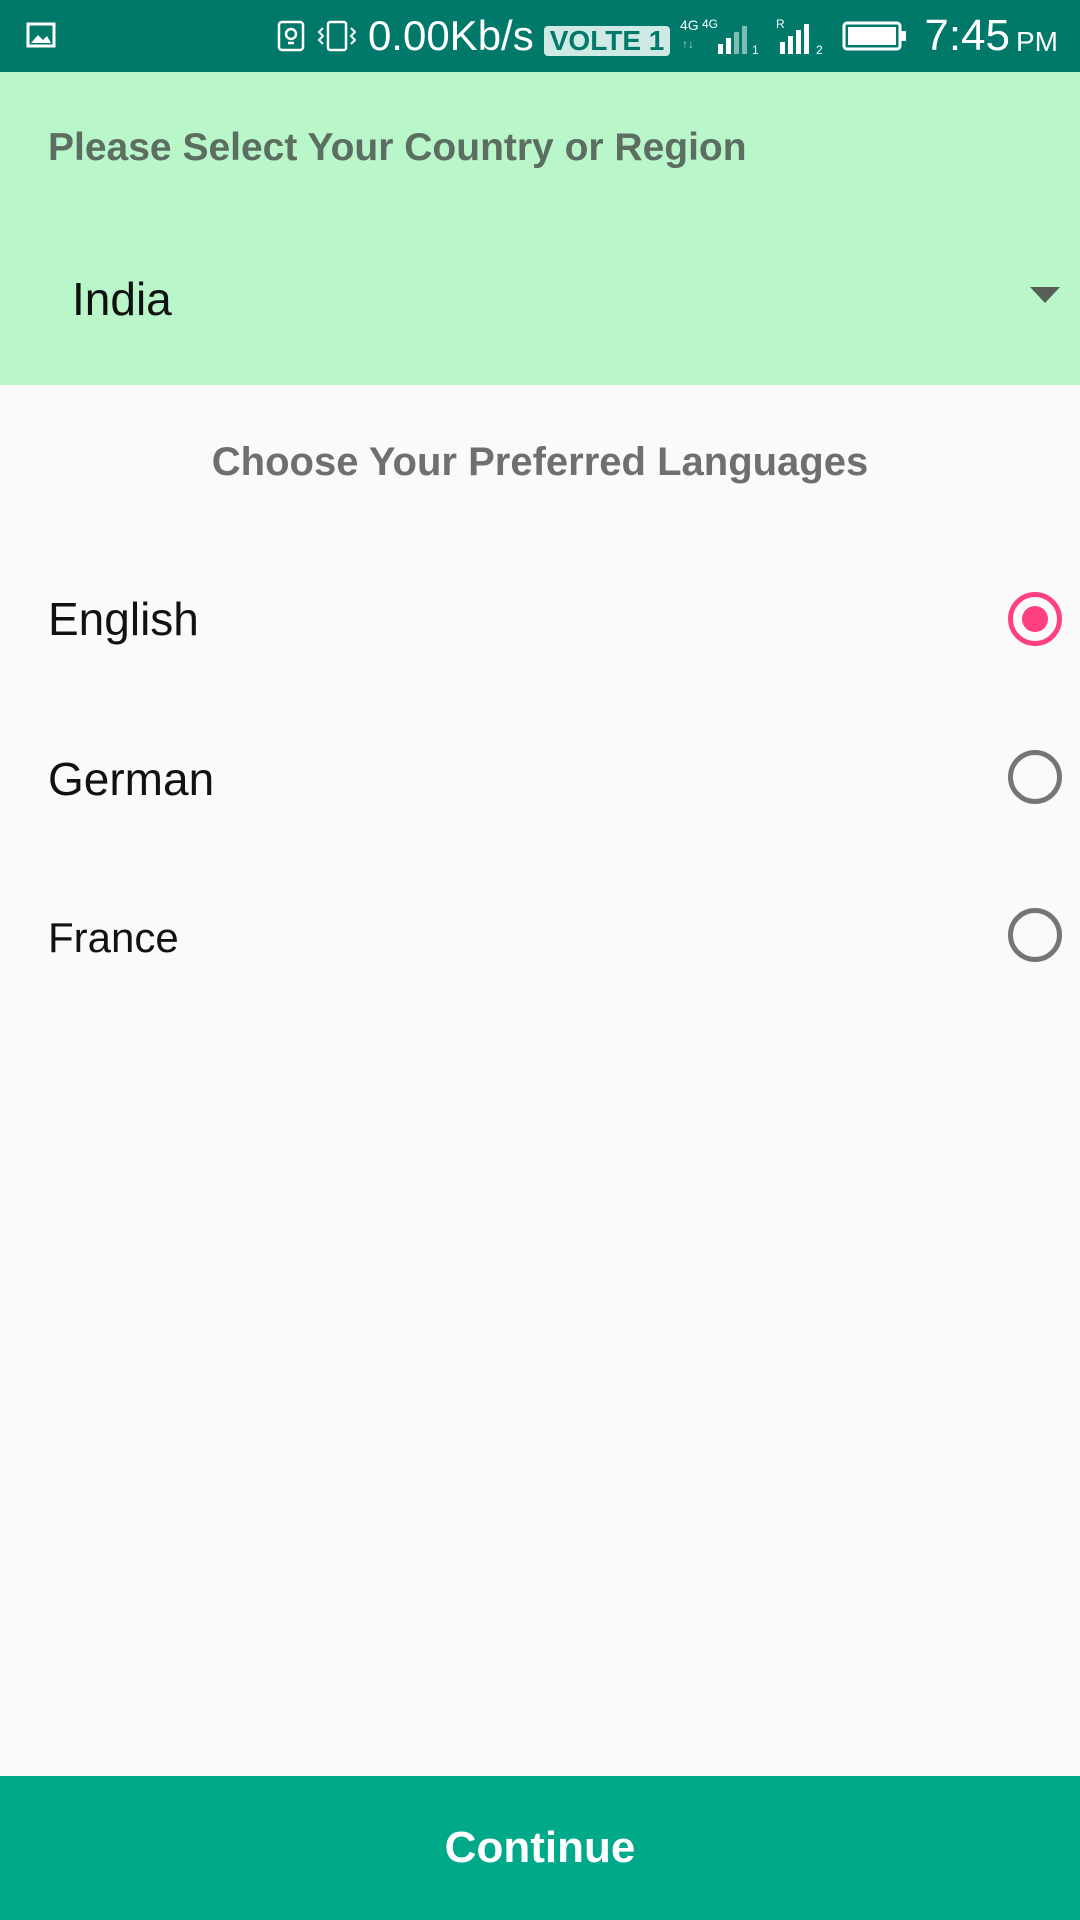 The image size is (1080, 1920). I want to click on svg-text: R, so click(780, 24).